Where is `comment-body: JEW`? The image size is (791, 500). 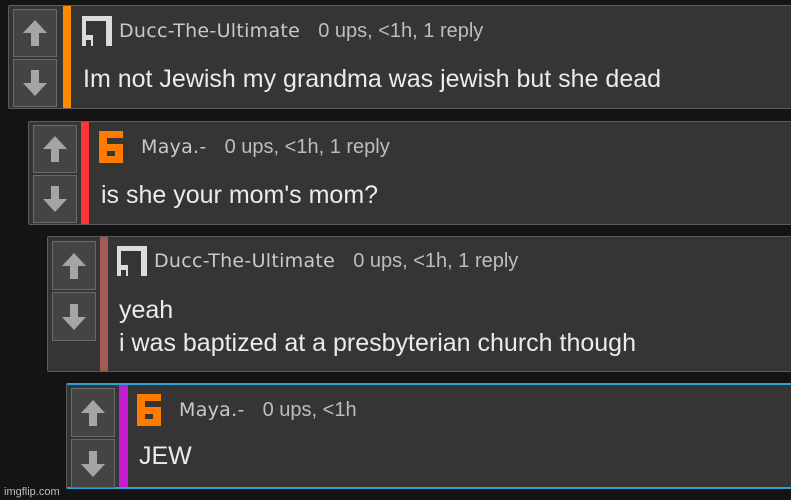
comment-body: JEW is located at coordinates (165, 456).